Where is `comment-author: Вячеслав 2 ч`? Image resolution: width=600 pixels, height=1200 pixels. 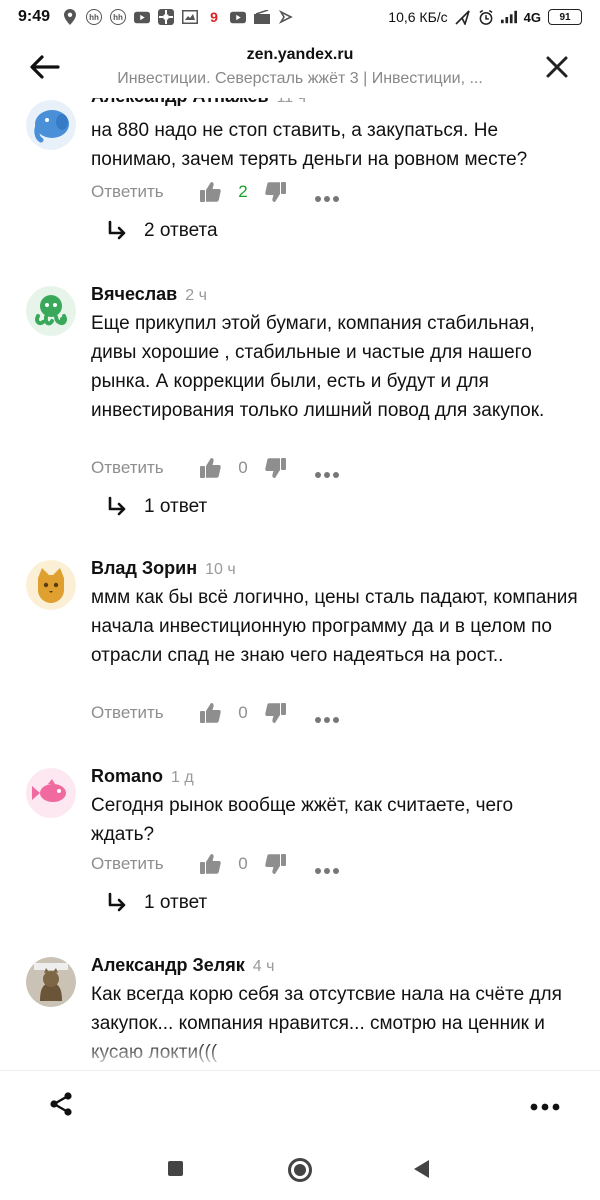 comment-author: Вячеслав 2 ч is located at coordinates (149, 294).